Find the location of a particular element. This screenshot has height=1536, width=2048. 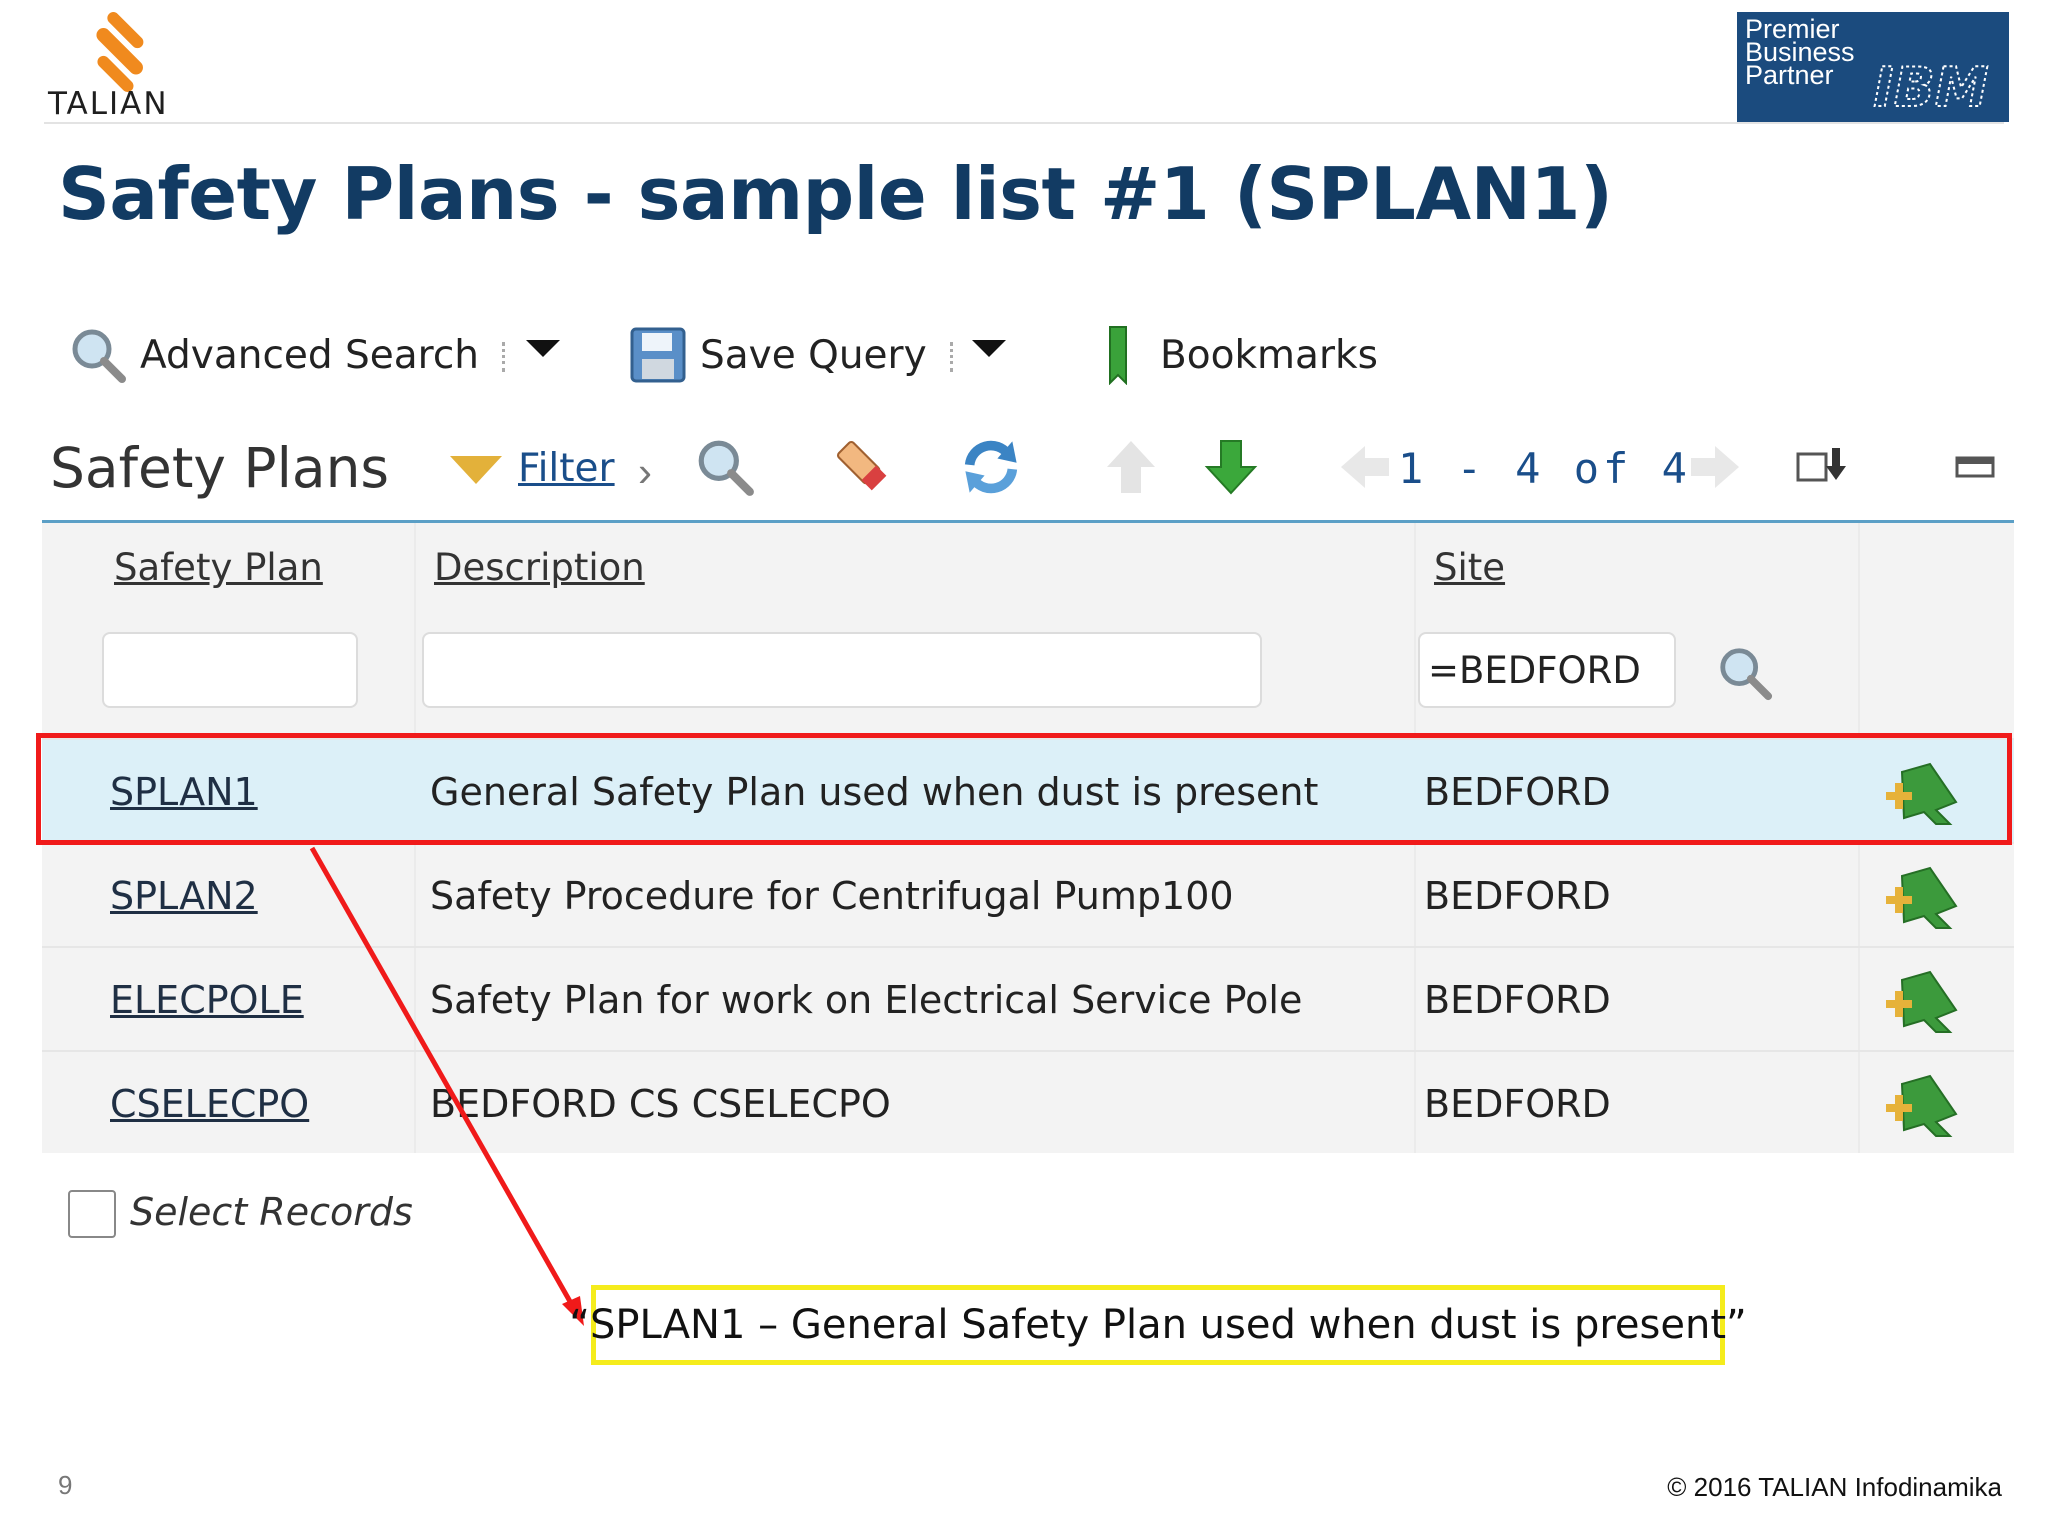

clear-eraser-icon is located at coordinates (863, 467).